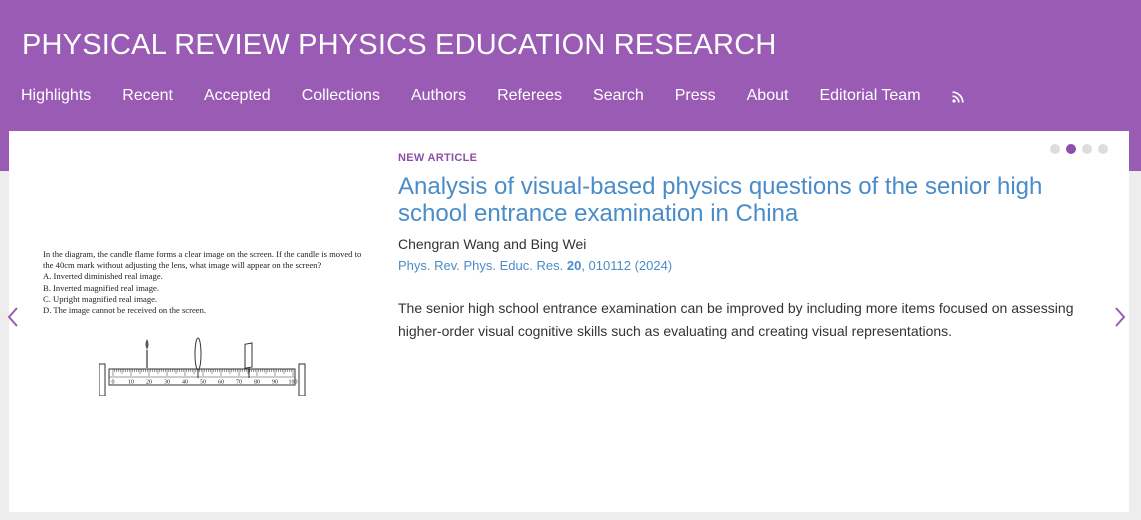  I want to click on carousel-dots, so click(1082, 149).